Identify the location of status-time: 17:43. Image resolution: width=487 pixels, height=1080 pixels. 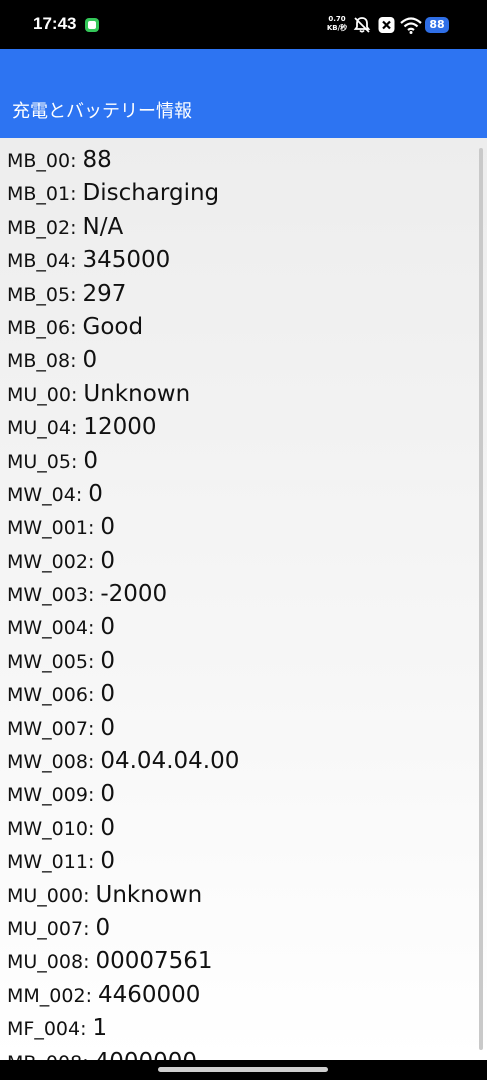
(55, 23).